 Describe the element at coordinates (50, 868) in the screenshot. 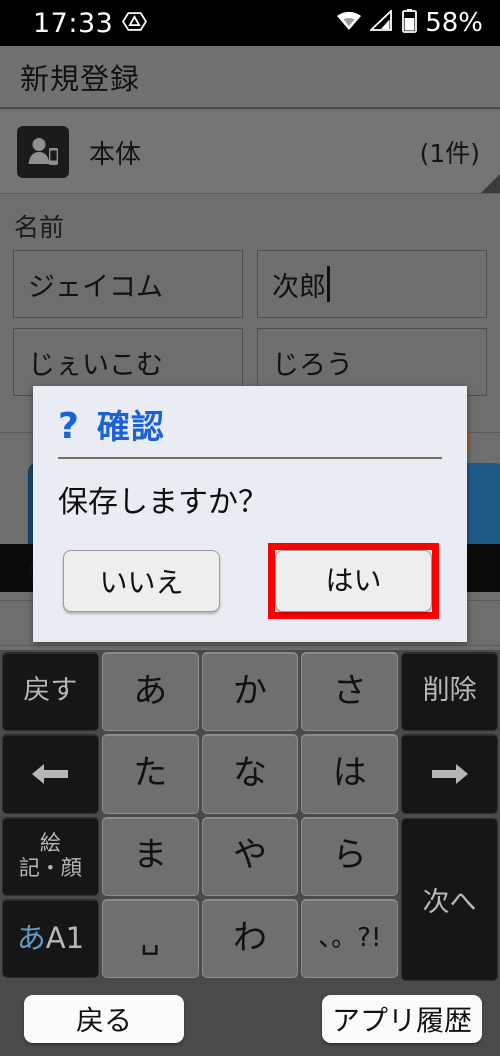

I see `key-emoji-line2: 記・顔` at that location.